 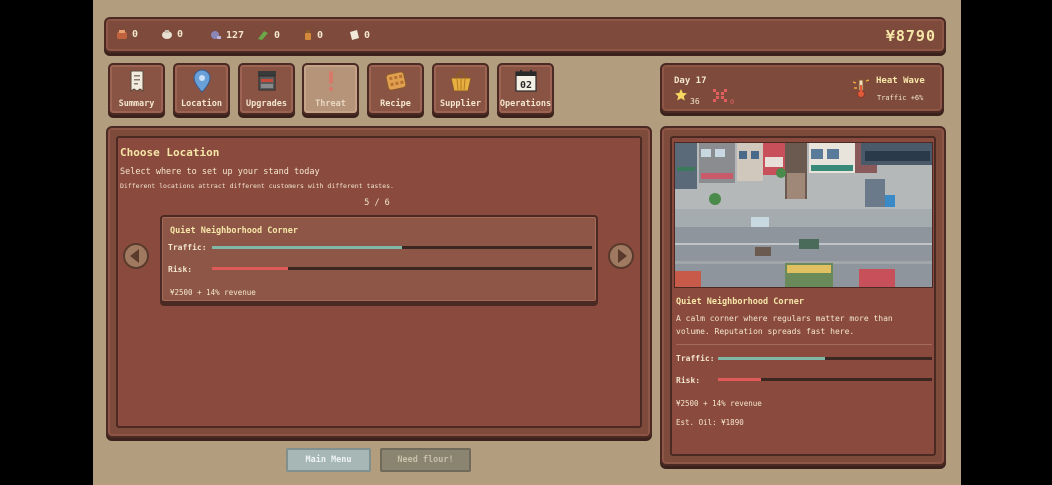 What do you see at coordinates (122, 34) in the screenshot?
I see `bread-icon` at bounding box center [122, 34].